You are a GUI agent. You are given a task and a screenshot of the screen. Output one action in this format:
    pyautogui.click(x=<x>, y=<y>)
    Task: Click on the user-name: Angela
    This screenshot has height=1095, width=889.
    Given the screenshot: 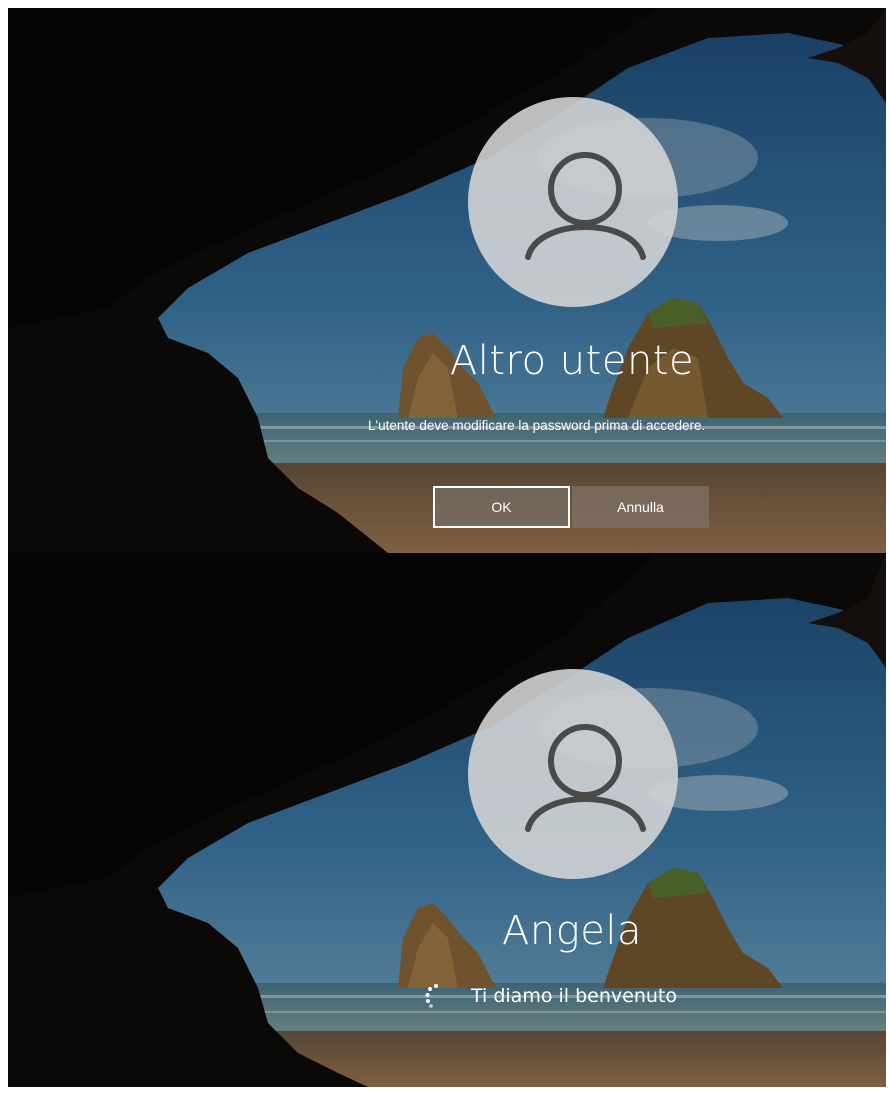 What is the action you would take?
    pyautogui.click(x=572, y=931)
    